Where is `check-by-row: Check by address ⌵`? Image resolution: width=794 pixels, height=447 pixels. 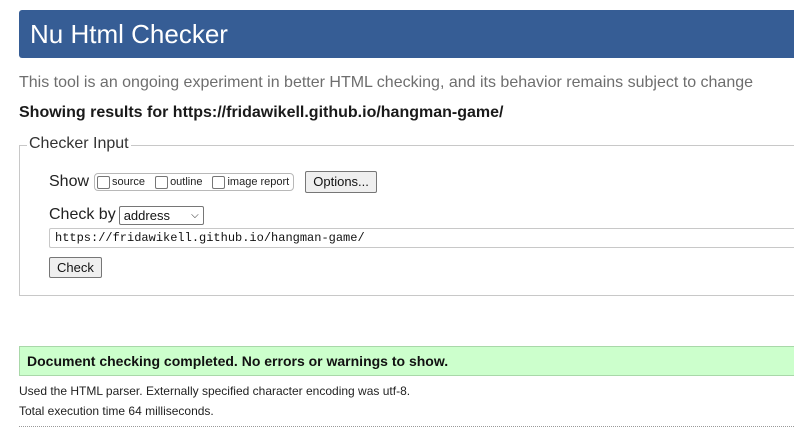 check-by-row: Check by address ⌵ is located at coordinates (126, 215).